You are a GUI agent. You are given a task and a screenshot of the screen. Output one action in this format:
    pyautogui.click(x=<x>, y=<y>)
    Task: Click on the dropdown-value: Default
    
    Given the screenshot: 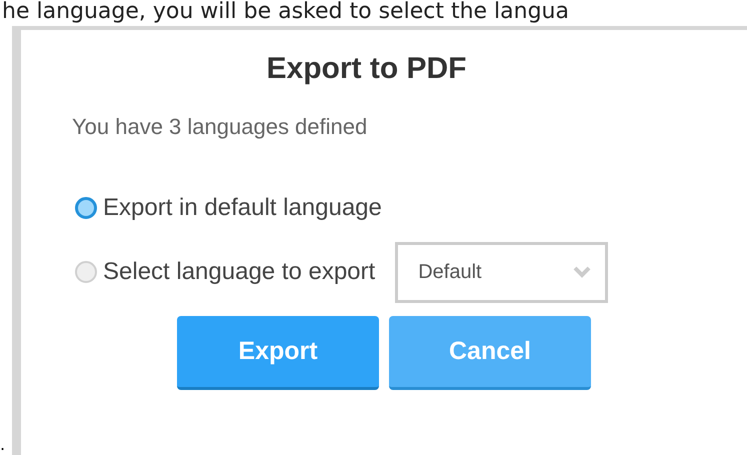 What is the action you would take?
    pyautogui.click(x=450, y=272)
    